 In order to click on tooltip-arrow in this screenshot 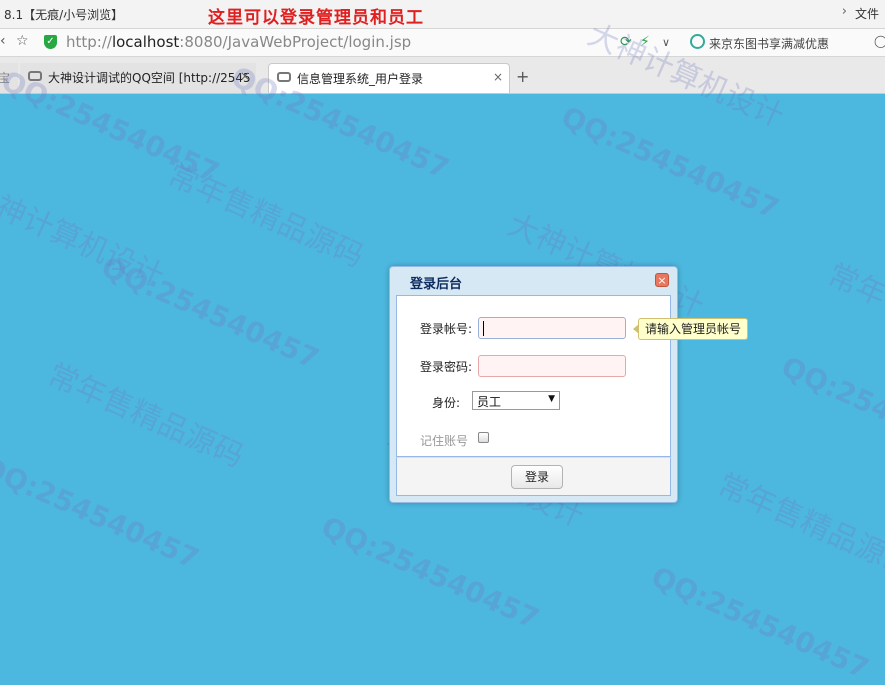, I will do `click(636, 329)`.